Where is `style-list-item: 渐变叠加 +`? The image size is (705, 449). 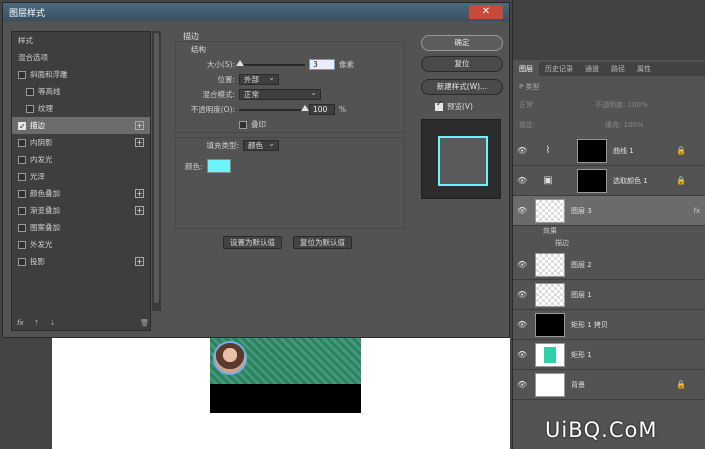
style-list-item: 渐变叠加 + is located at coordinates (81, 210).